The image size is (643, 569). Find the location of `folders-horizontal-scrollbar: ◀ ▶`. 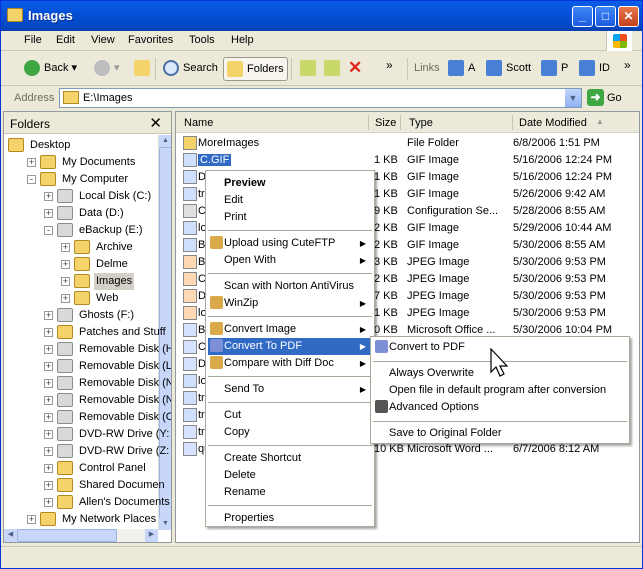

folders-horizontal-scrollbar: ◀ ▶ is located at coordinates (81, 535).